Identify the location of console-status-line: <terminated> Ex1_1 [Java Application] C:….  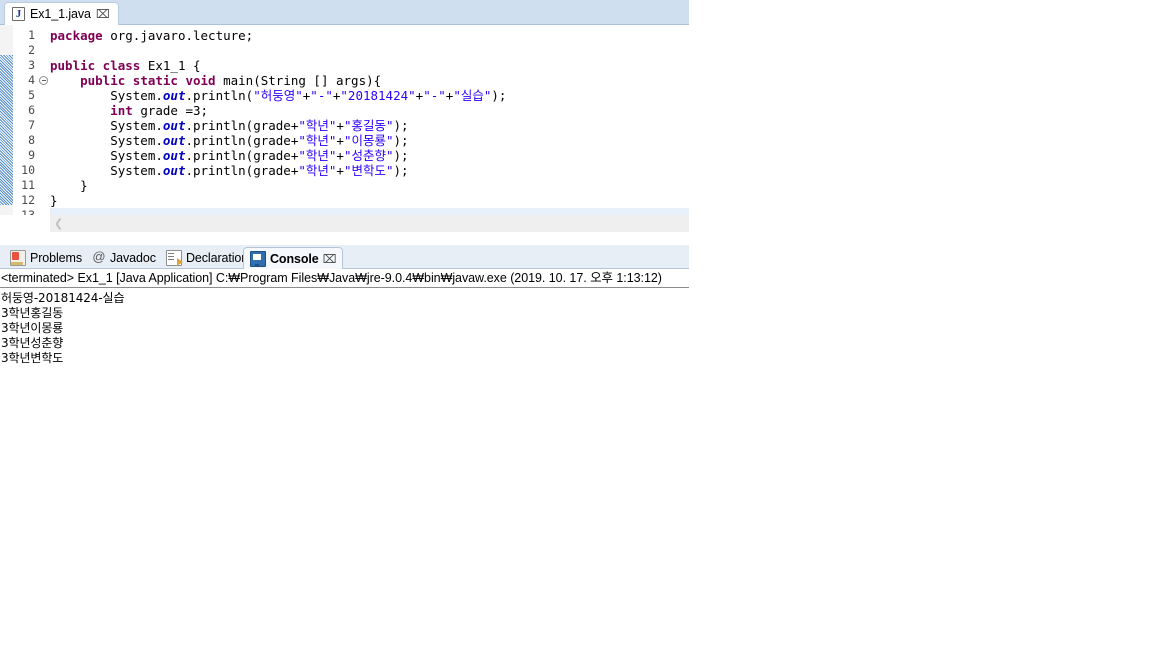
(344, 278).